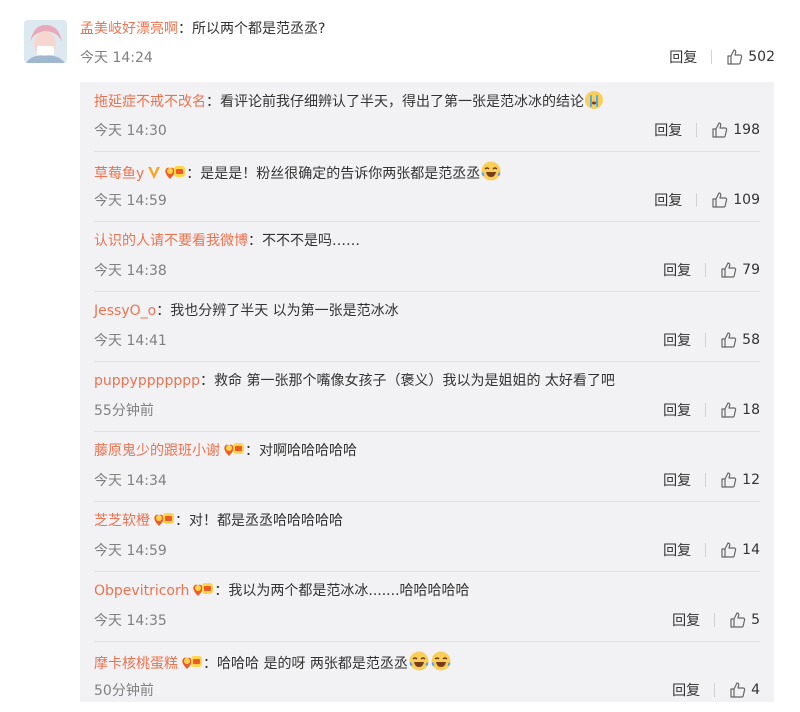 The image size is (800, 712). What do you see at coordinates (124, 691) in the screenshot?
I see `reply-time: 50分钟前` at bounding box center [124, 691].